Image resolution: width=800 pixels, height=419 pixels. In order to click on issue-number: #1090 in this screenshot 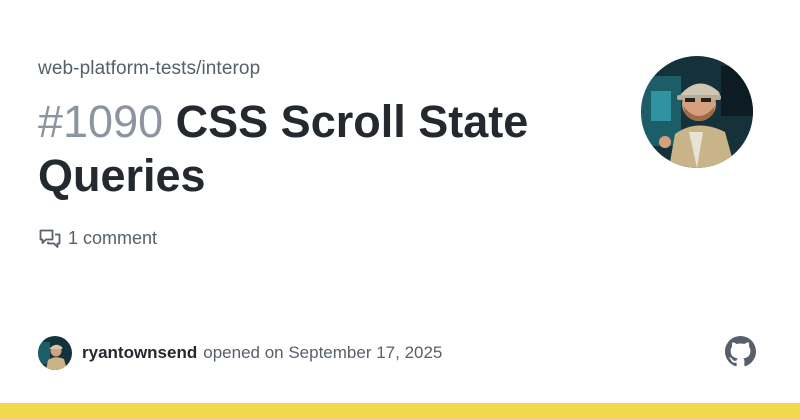, I will do `click(101, 121)`.